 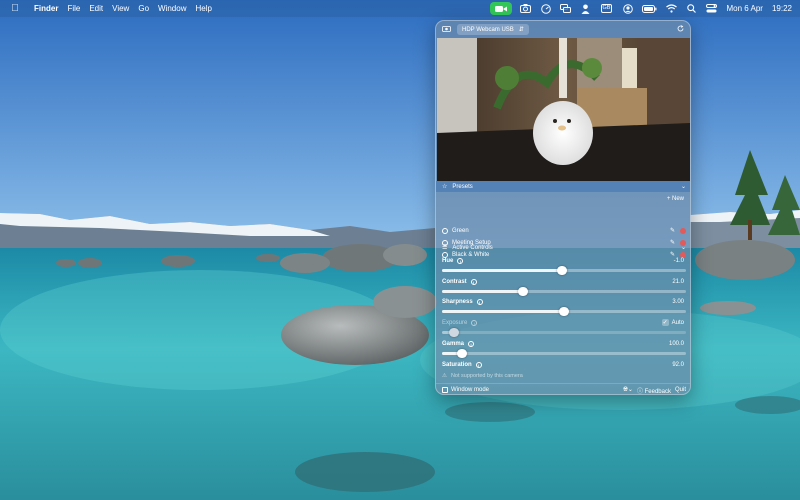 I want to click on input-source-label: GB, so click(x=606, y=8).